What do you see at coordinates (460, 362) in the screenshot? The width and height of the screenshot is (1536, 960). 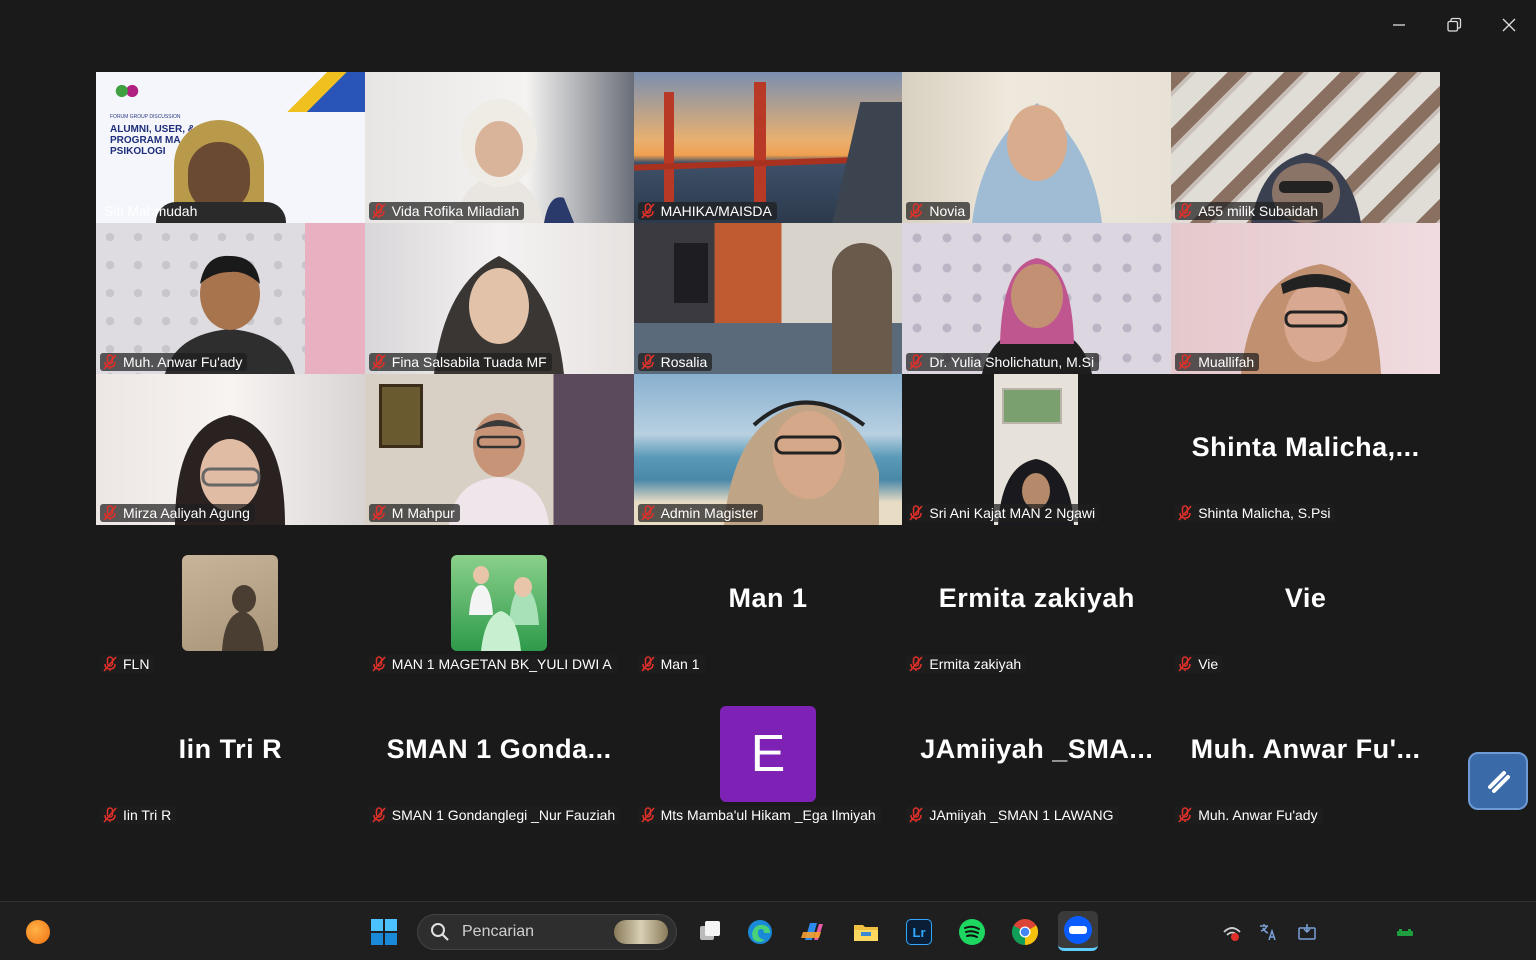 I see `participant-name: Fina Salsabila Tuada MF` at bounding box center [460, 362].